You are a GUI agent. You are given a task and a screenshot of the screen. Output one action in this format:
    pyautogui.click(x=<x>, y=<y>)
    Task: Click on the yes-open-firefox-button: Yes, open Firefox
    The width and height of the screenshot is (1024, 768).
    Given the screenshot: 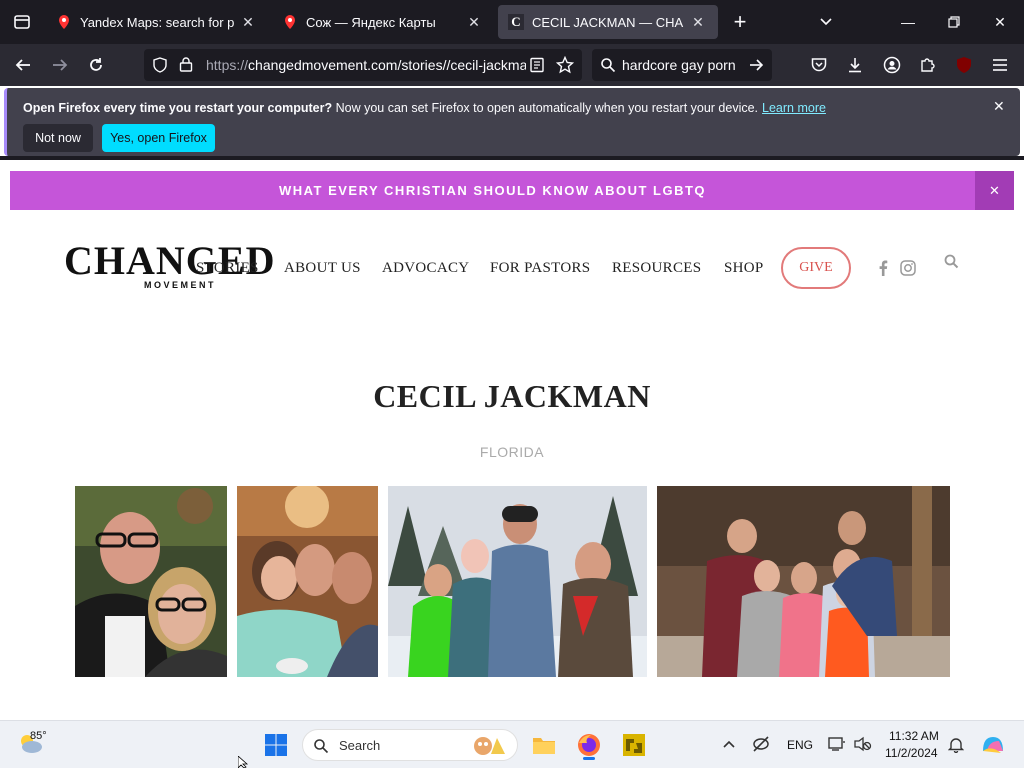 What is the action you would take?
    pyautogui.click(x=158, y=138)
    